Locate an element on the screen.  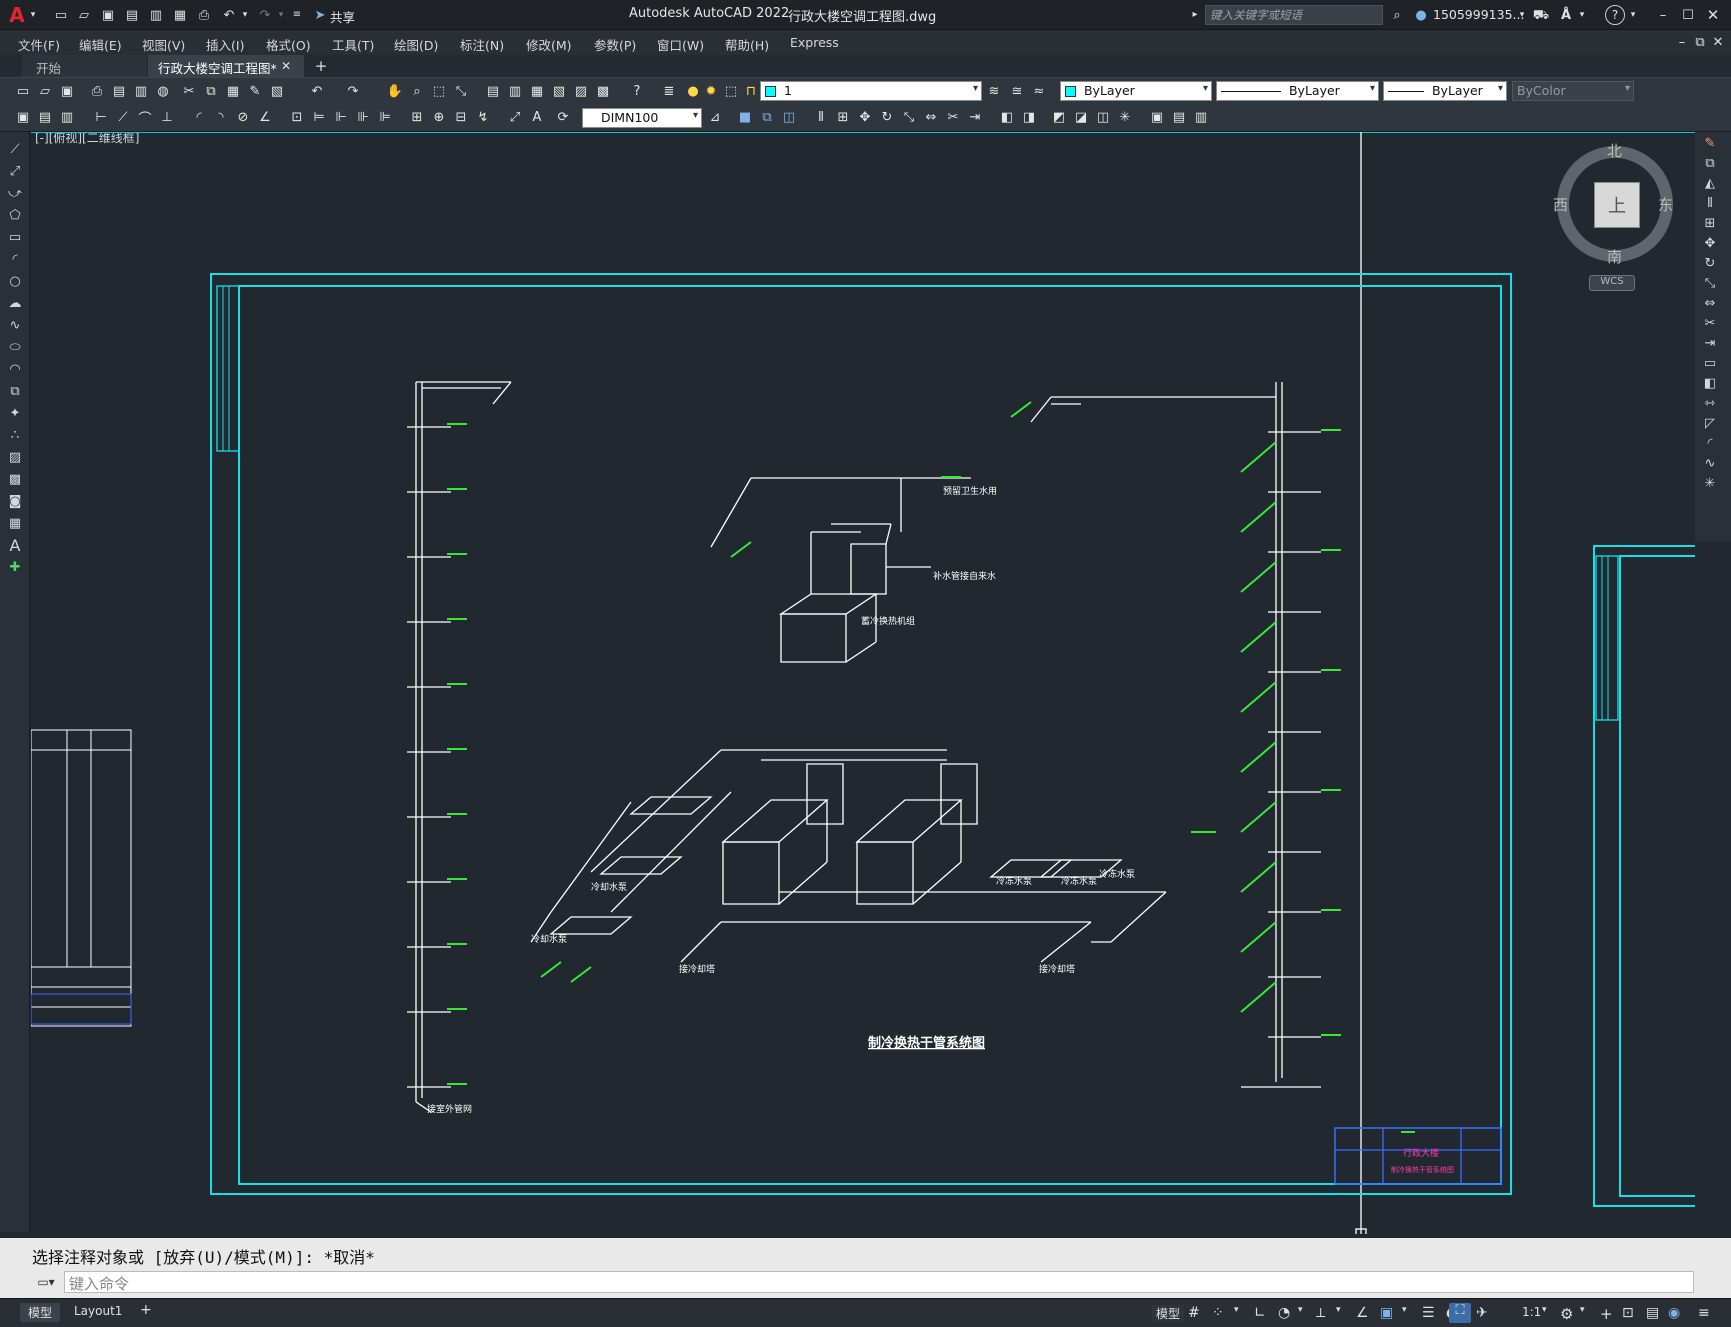
color-dropdown: ByLayer ▾ is located at coordinates (1136, 91).